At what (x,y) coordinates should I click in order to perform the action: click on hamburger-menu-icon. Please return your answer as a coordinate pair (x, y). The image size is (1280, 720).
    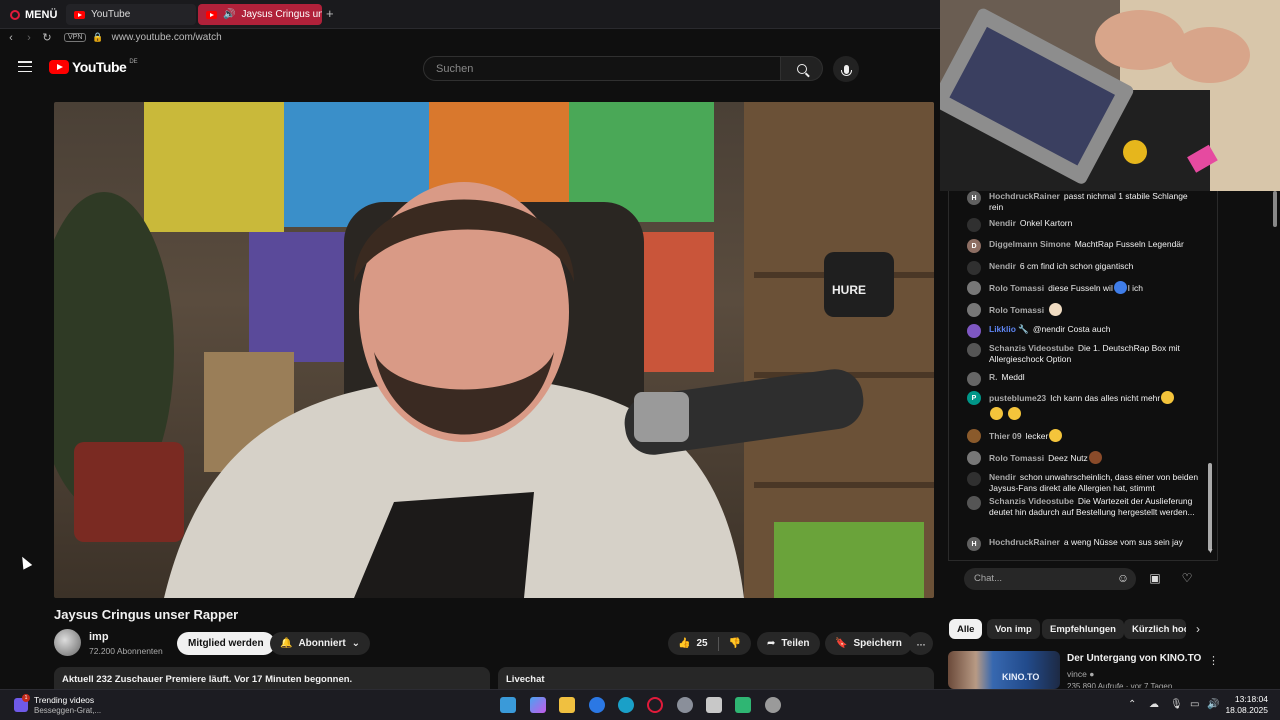
    Looking at the image, I should click on (25, 66).